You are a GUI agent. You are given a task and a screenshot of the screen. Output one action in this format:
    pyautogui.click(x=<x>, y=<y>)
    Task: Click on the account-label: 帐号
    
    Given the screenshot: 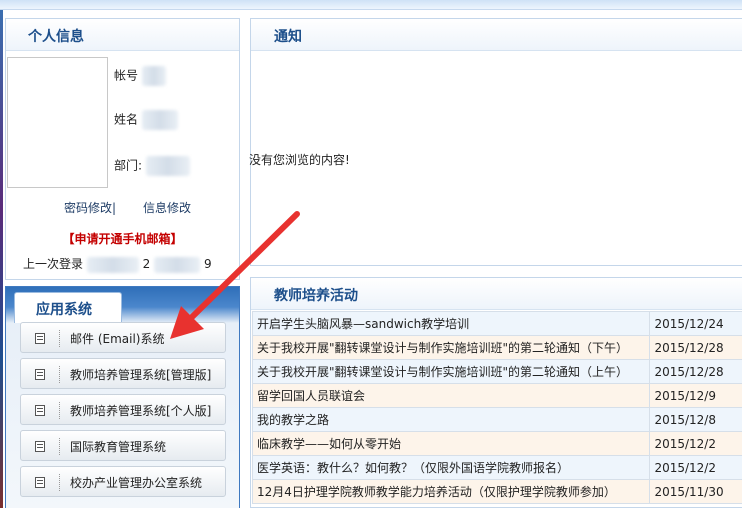 What is the action you would take?
    pyautogui.click(x=126, y=75)
    